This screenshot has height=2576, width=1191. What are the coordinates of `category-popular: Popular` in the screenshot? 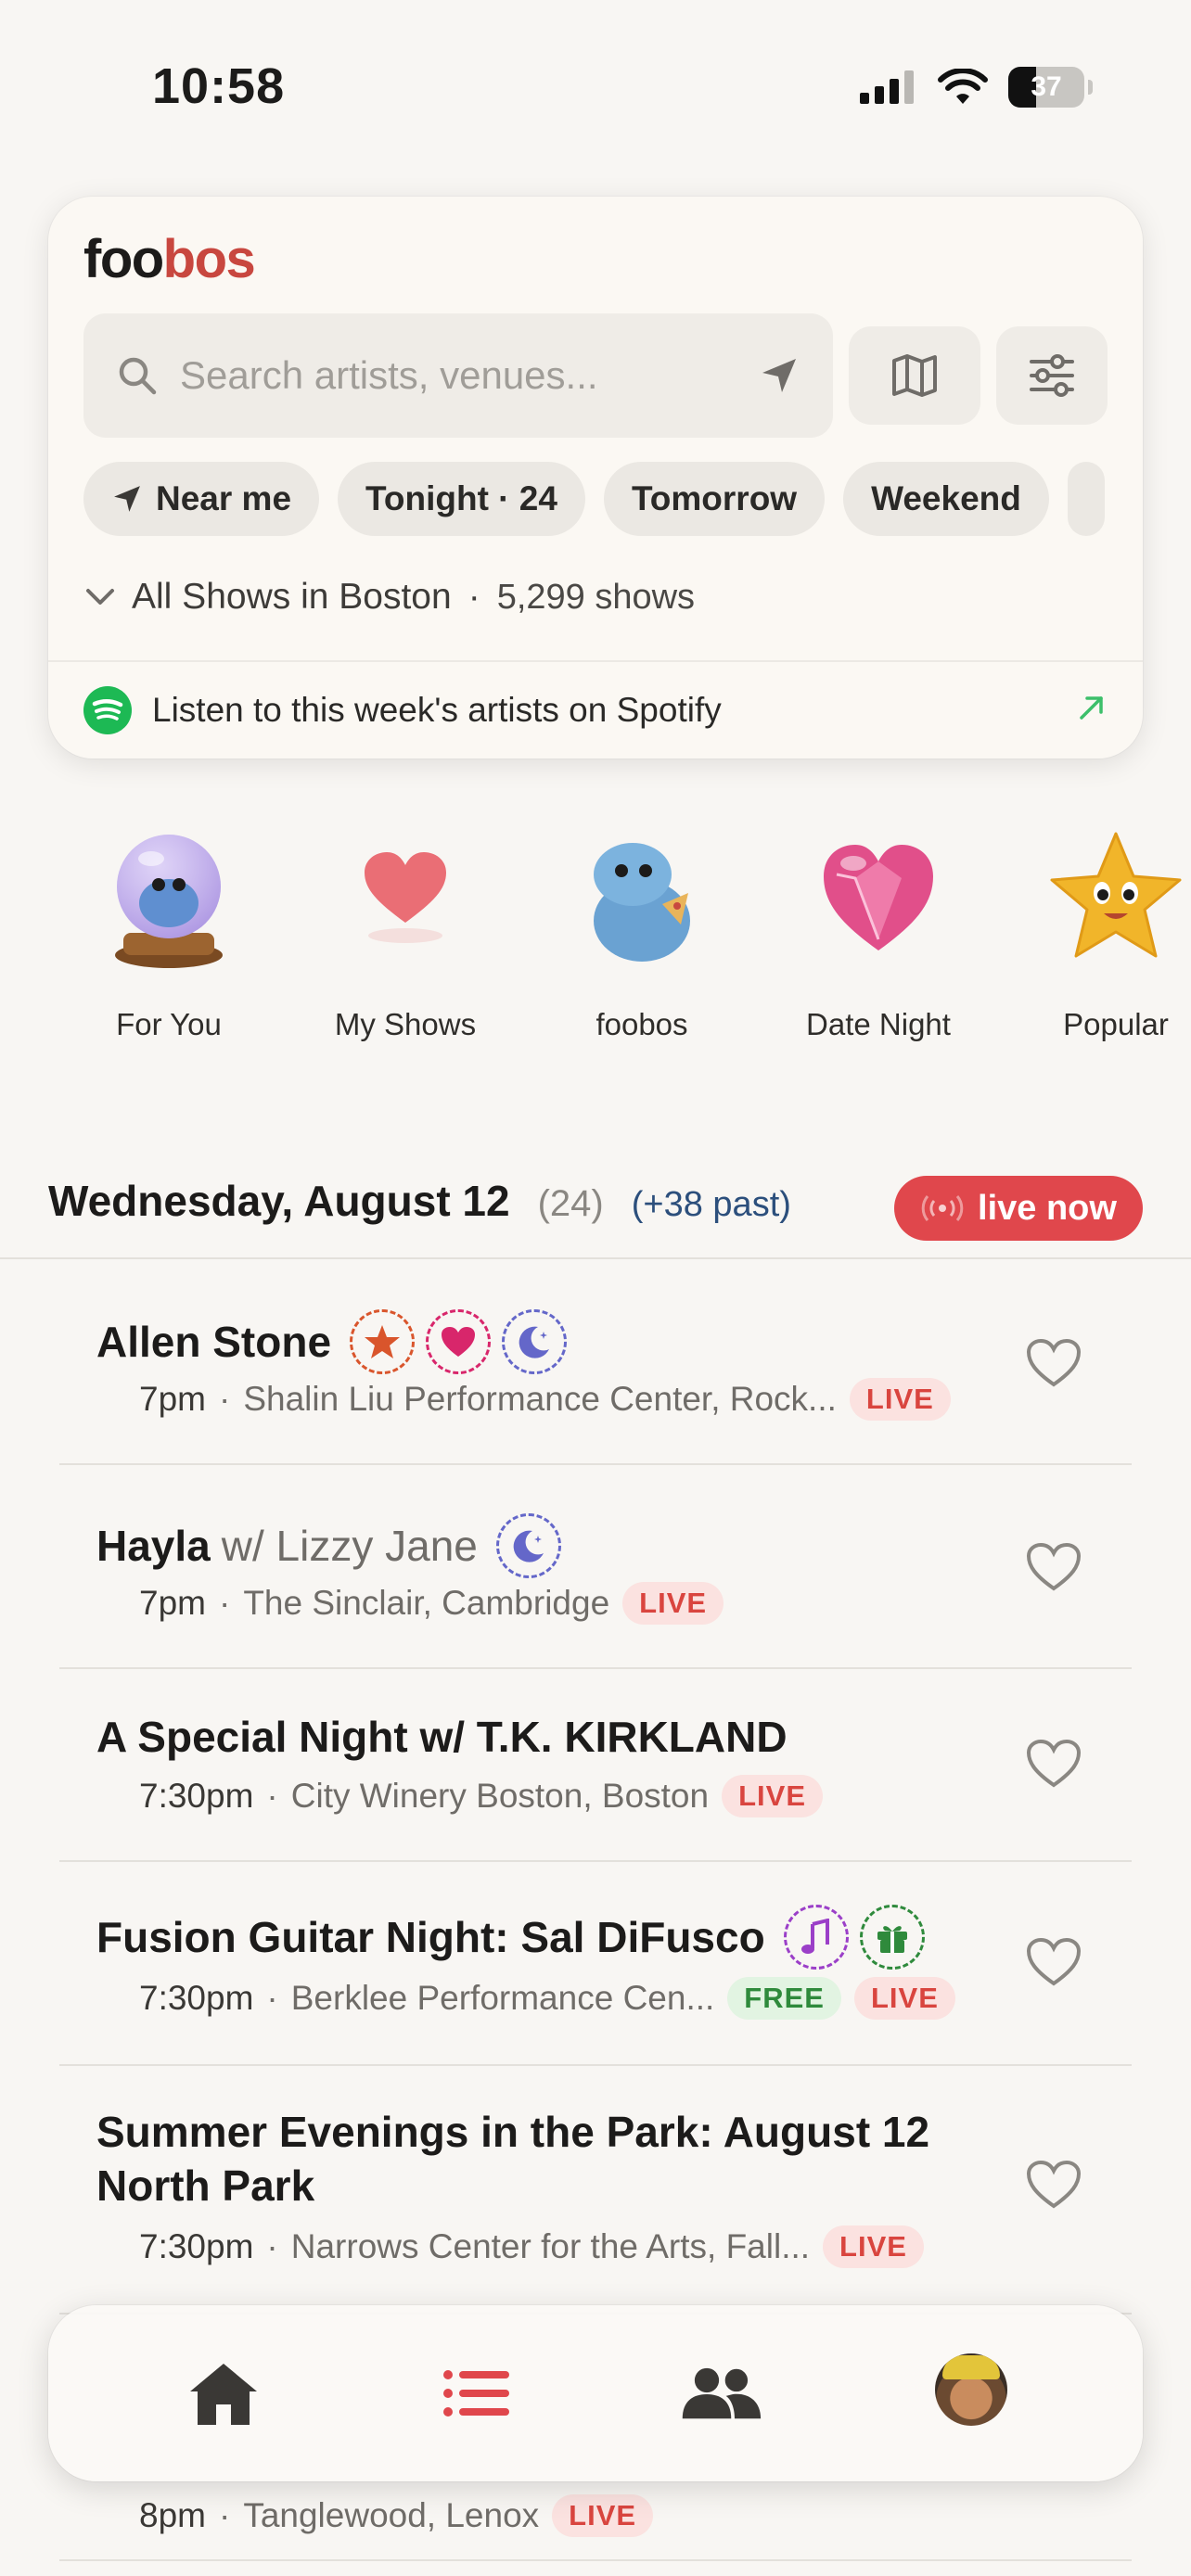 It's located at (1102, 933).